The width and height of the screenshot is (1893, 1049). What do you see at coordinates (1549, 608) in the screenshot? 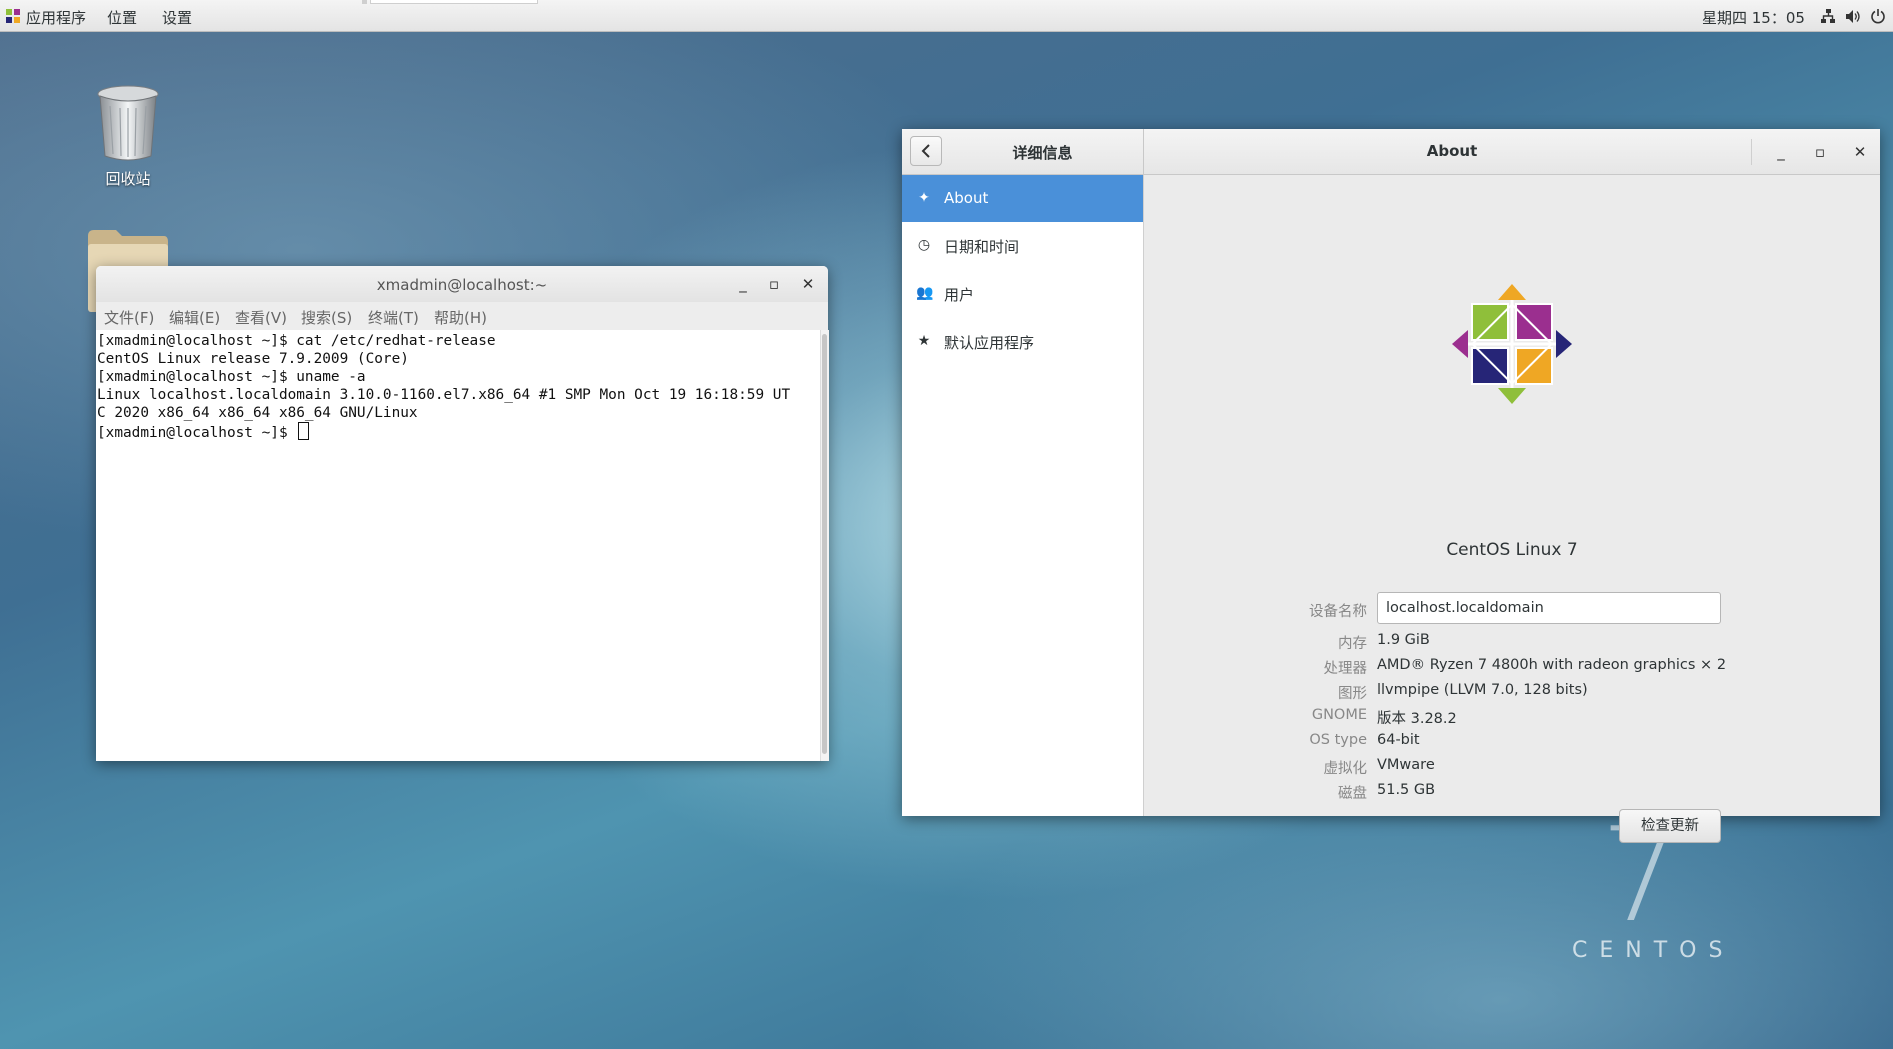
I see `device-name-field: localhost.localdomain` at bounding box center [1549, 608].